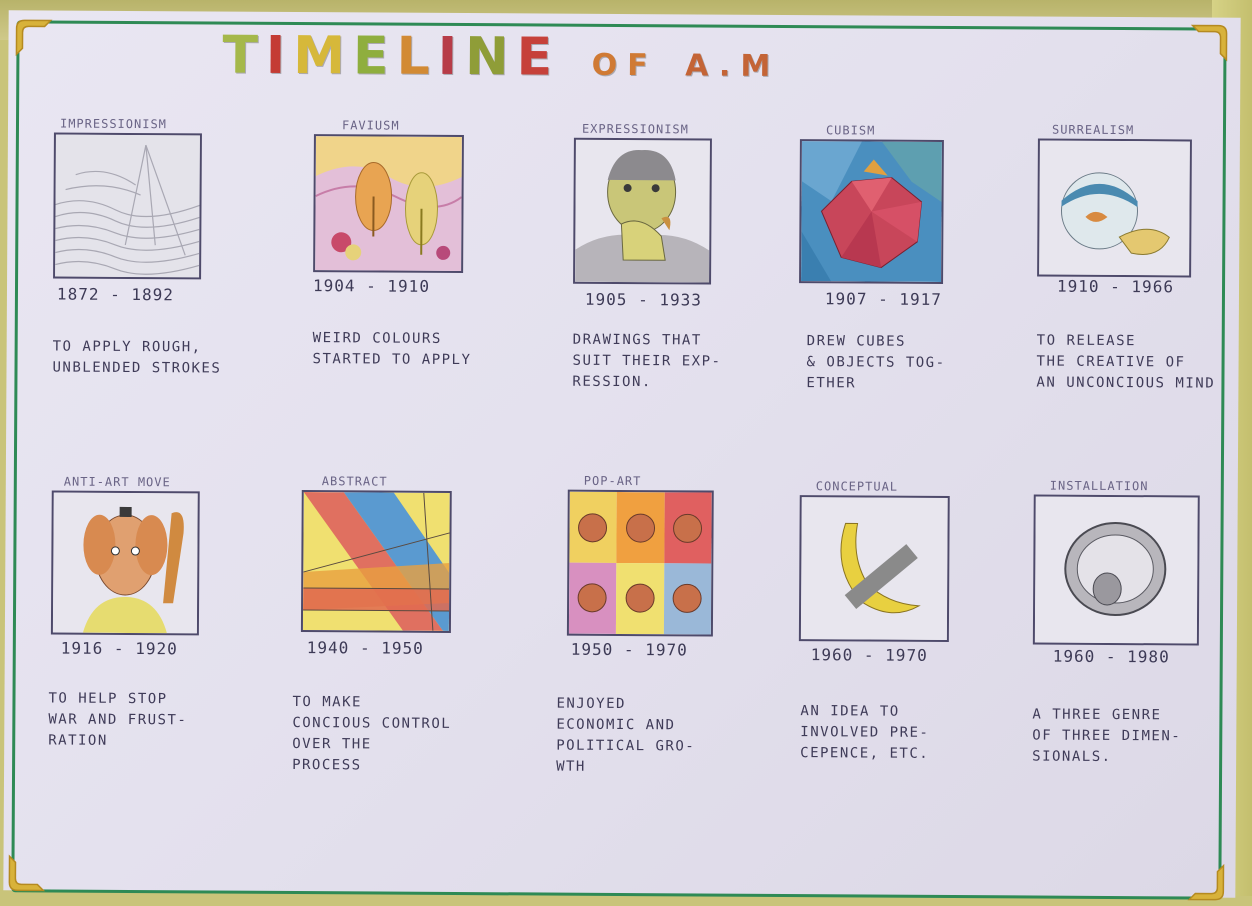 The height and width of the screenshot is (906, 1252). What do you see at coordinates (371, 724) in the screenshot?
I see `description-line: CONCIOUS CONTROL` at bounding box center [371, 724].